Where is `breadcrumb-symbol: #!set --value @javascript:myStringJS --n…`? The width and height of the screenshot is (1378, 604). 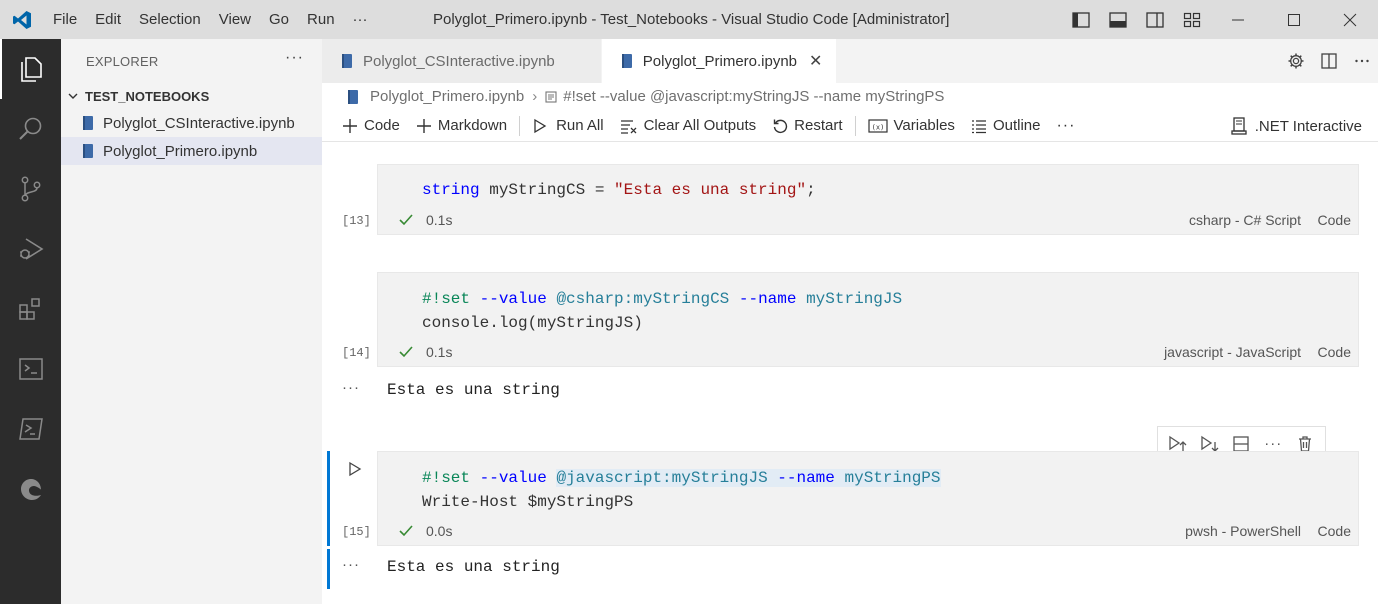
breadcrumb-symbol: #!set --value @javascript:myStringJS --n… is located at coordinates (753, 96).